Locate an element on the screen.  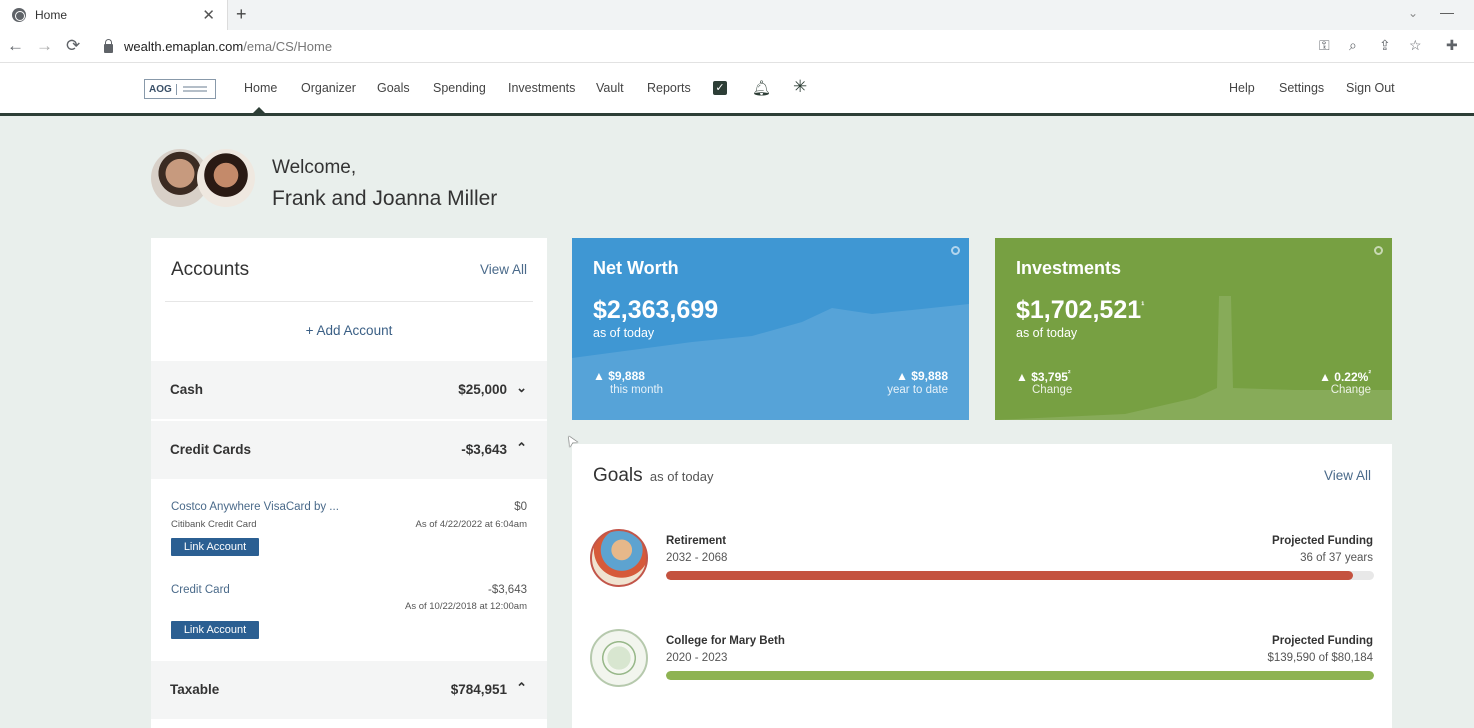
nav-spending: Spending is located at coordinates (459, 88).